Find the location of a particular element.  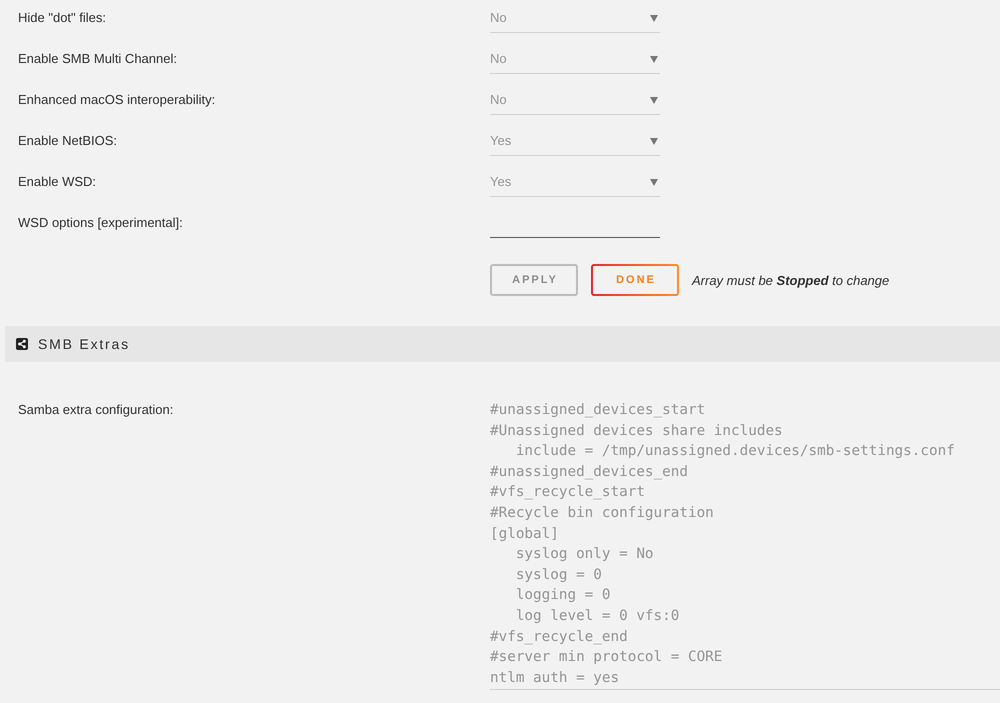

setting-label: Samba extra configuration: is located at coordinates (95, 410).